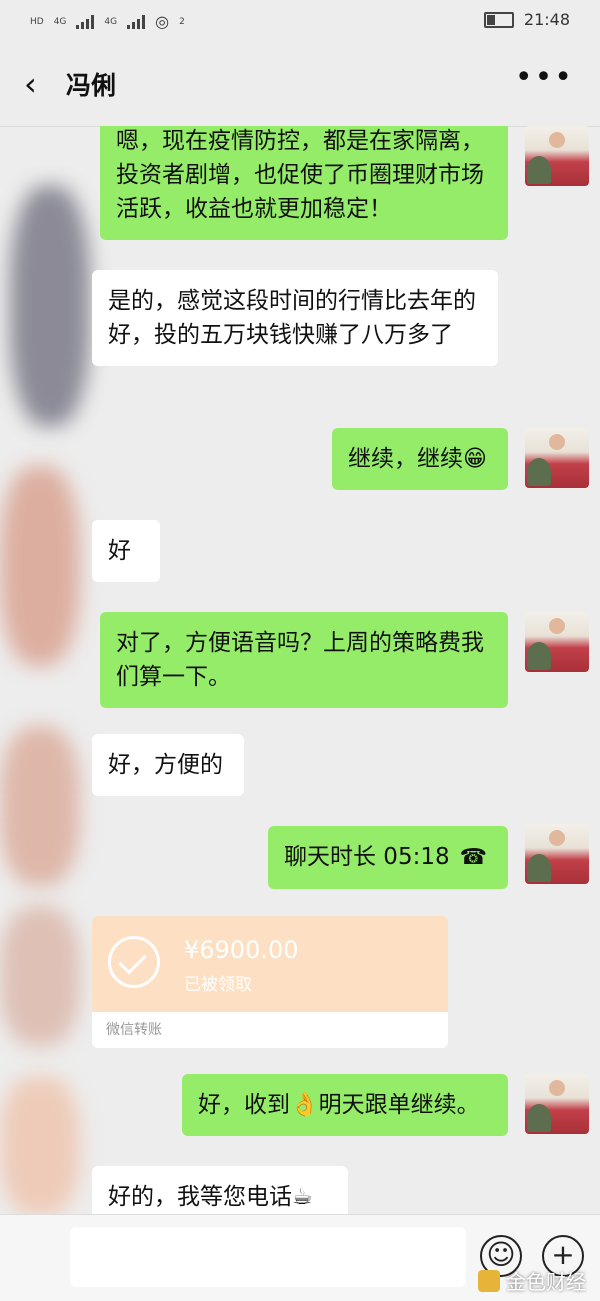  Describe the element at coordinates (220, 1190) in the screenshot. I see `message-bubble-received: 好的，我等您电话☕` at that location.